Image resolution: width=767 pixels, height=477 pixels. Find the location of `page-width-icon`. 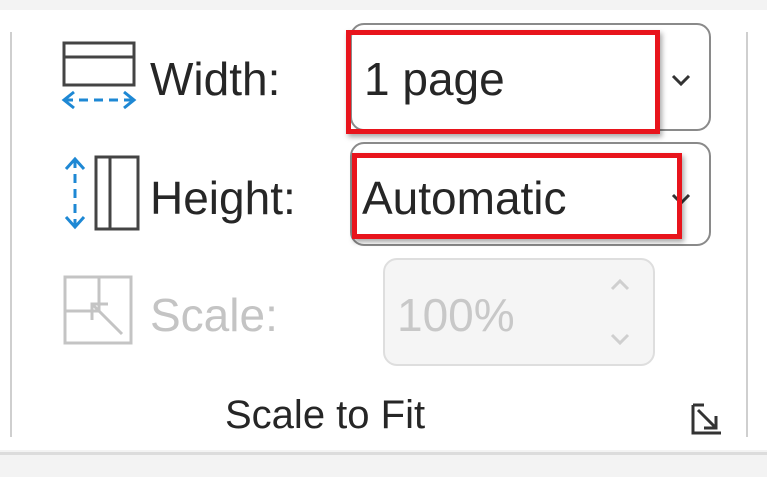

page-width-icon is located at coordinates (99, 75).